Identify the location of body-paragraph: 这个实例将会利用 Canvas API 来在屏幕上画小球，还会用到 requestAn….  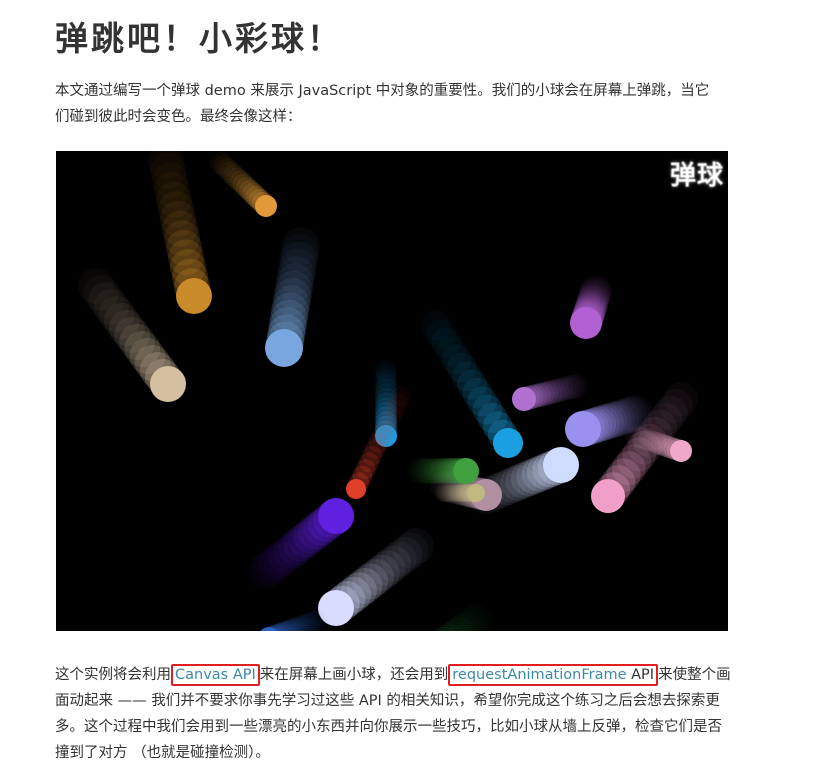
(395, 714).